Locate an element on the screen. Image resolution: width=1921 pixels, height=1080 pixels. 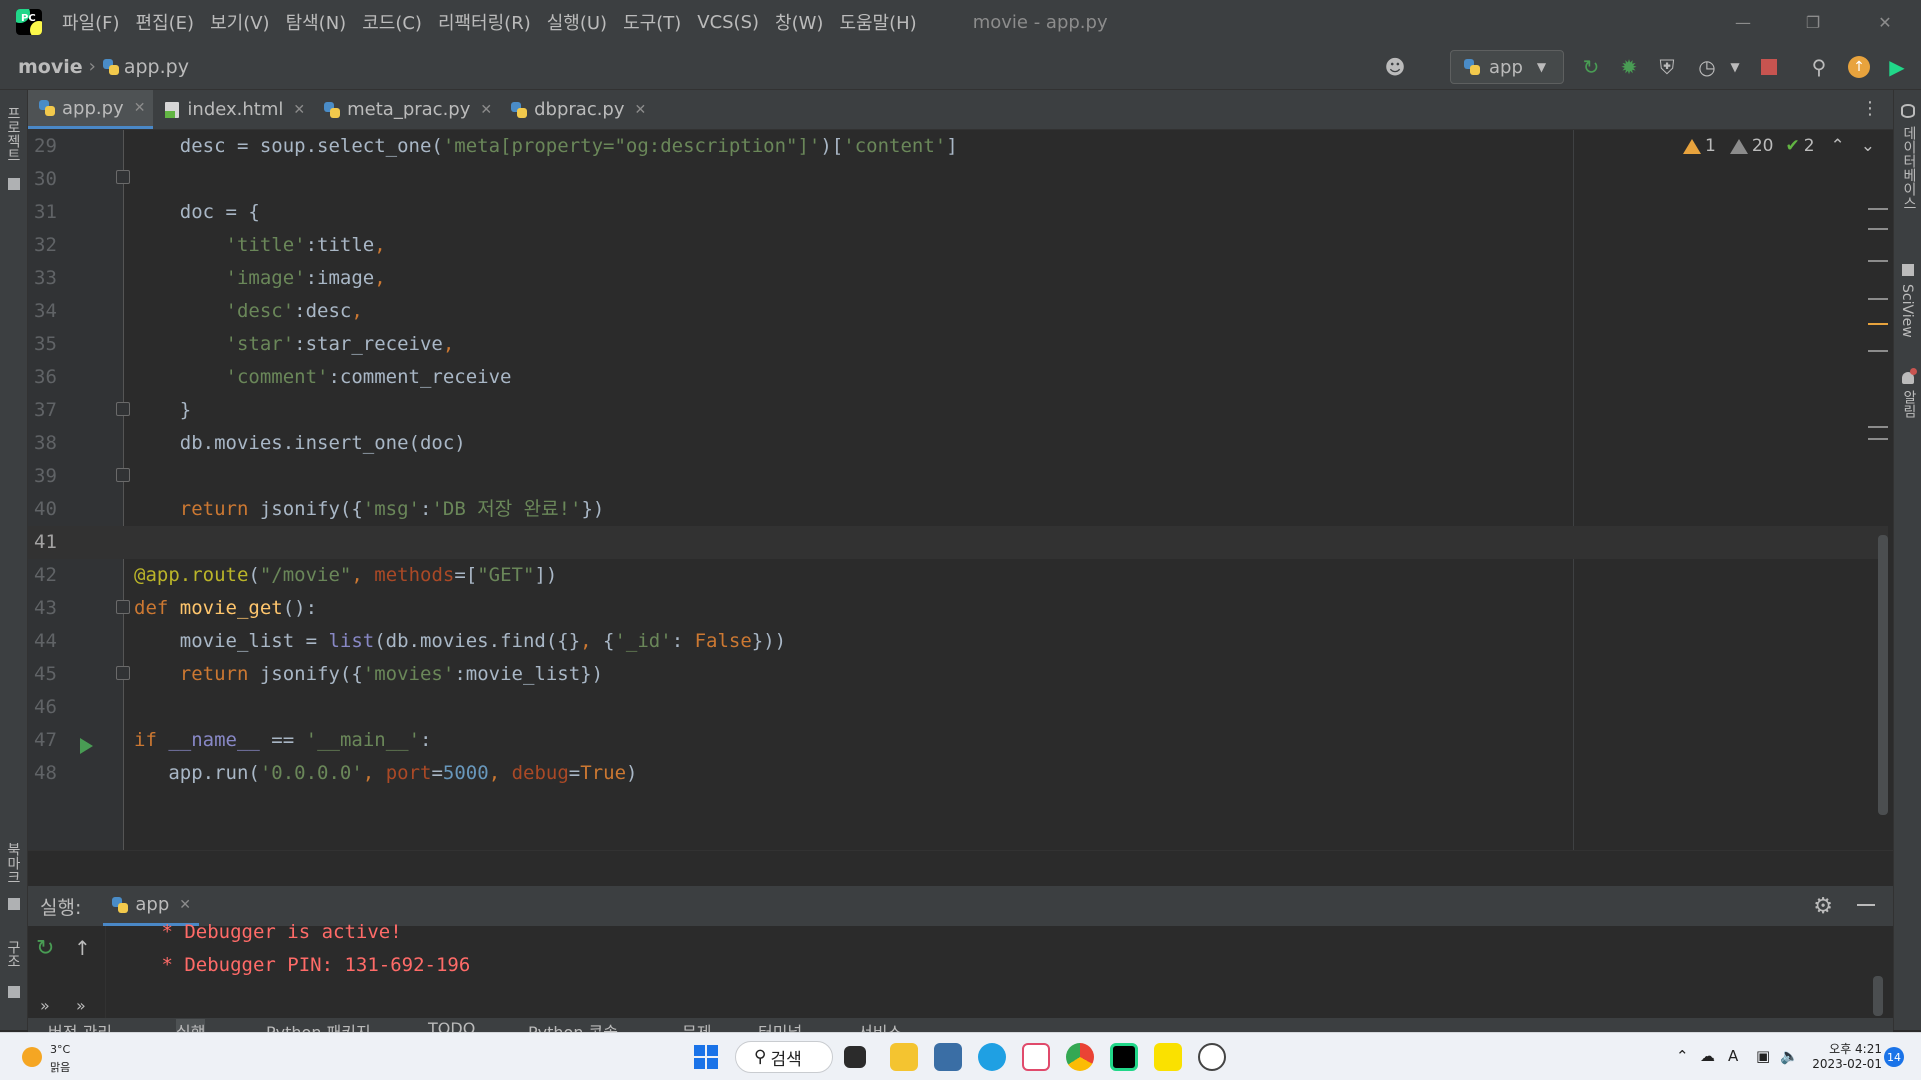
code-line: 36 'comment':comment_receive is located at coordinates (958, 377).